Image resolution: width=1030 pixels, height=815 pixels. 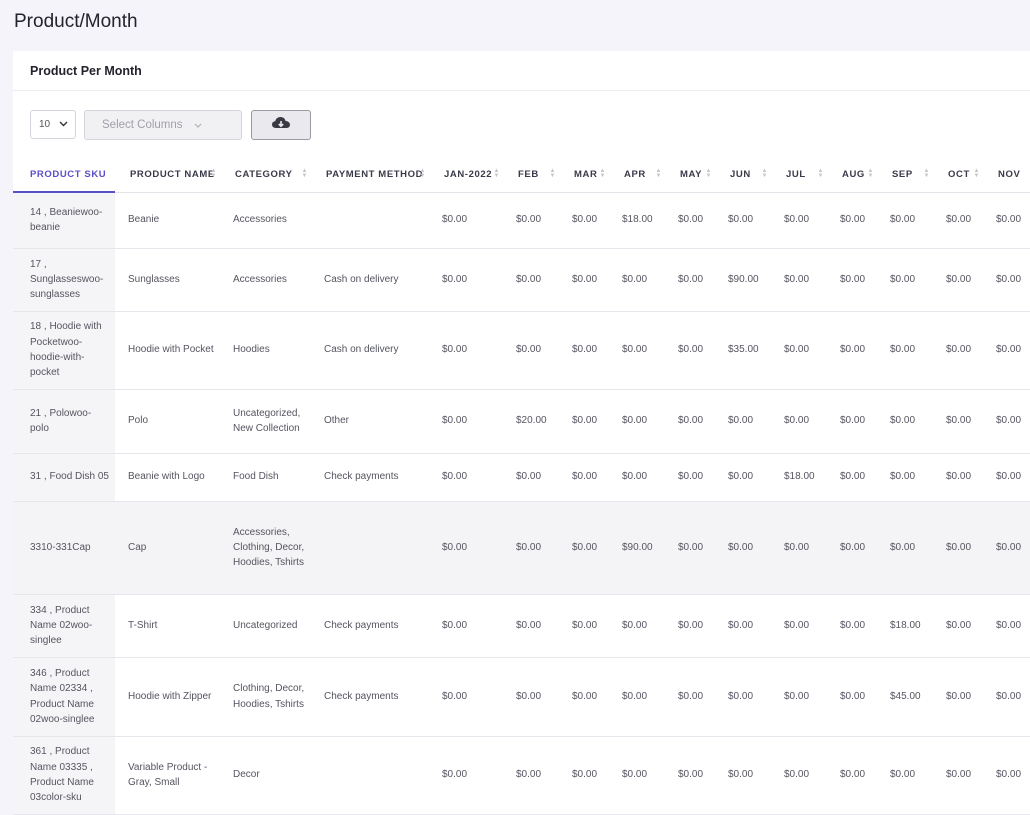 What do you see at coordinates (167, 548) in the screenshot?
I see `table-cell: Cap` at bounding box center [167, 548].